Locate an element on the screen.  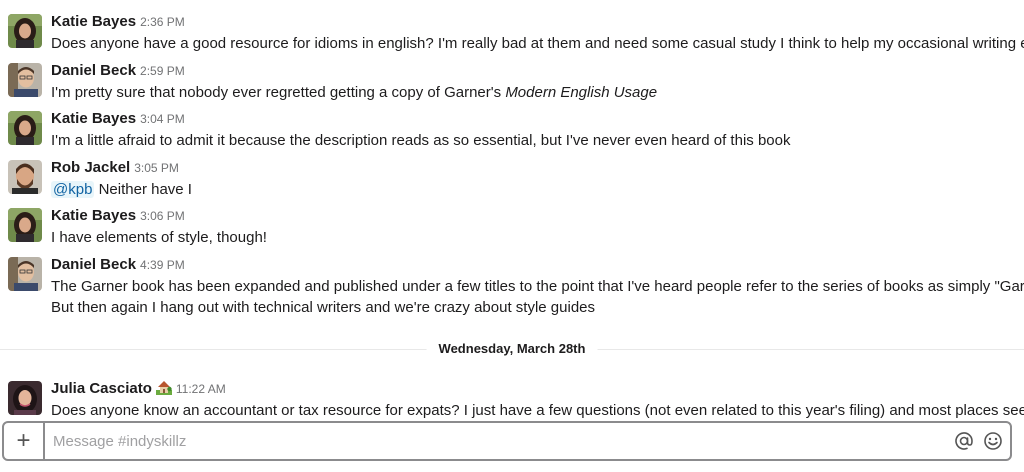
timestamp: 4:39 PM is located at coordinates (162, 265).